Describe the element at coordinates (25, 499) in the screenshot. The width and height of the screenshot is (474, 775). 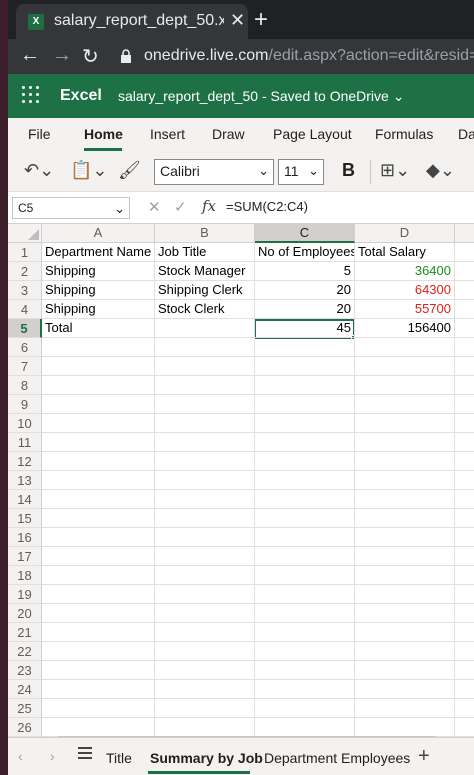
I see `row-header: 14` at that location.